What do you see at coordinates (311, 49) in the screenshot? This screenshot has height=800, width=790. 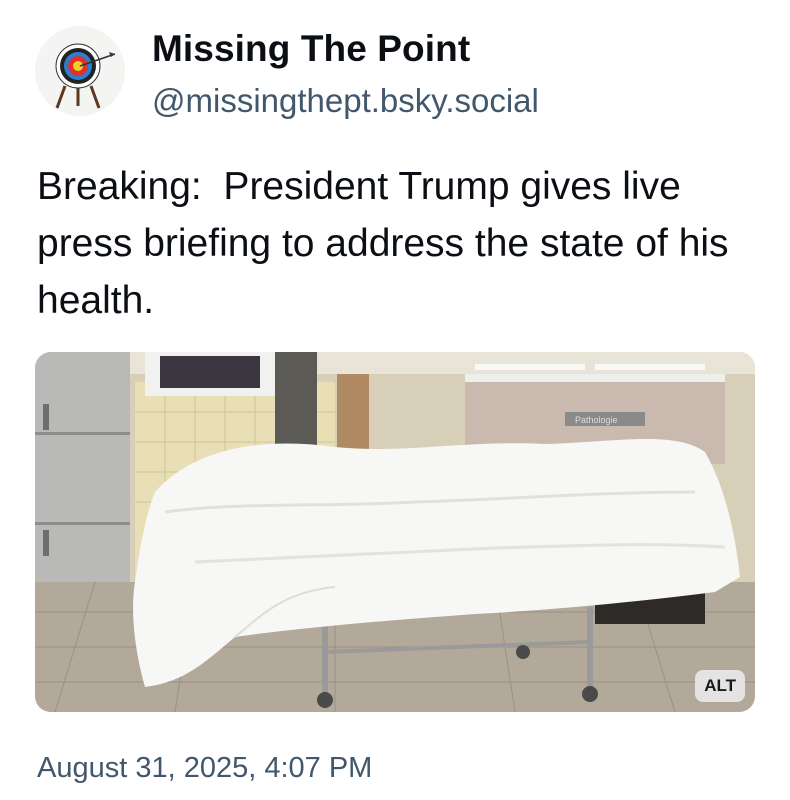 I see `display-name: Missing The Point` at bounding box center [311, 49].